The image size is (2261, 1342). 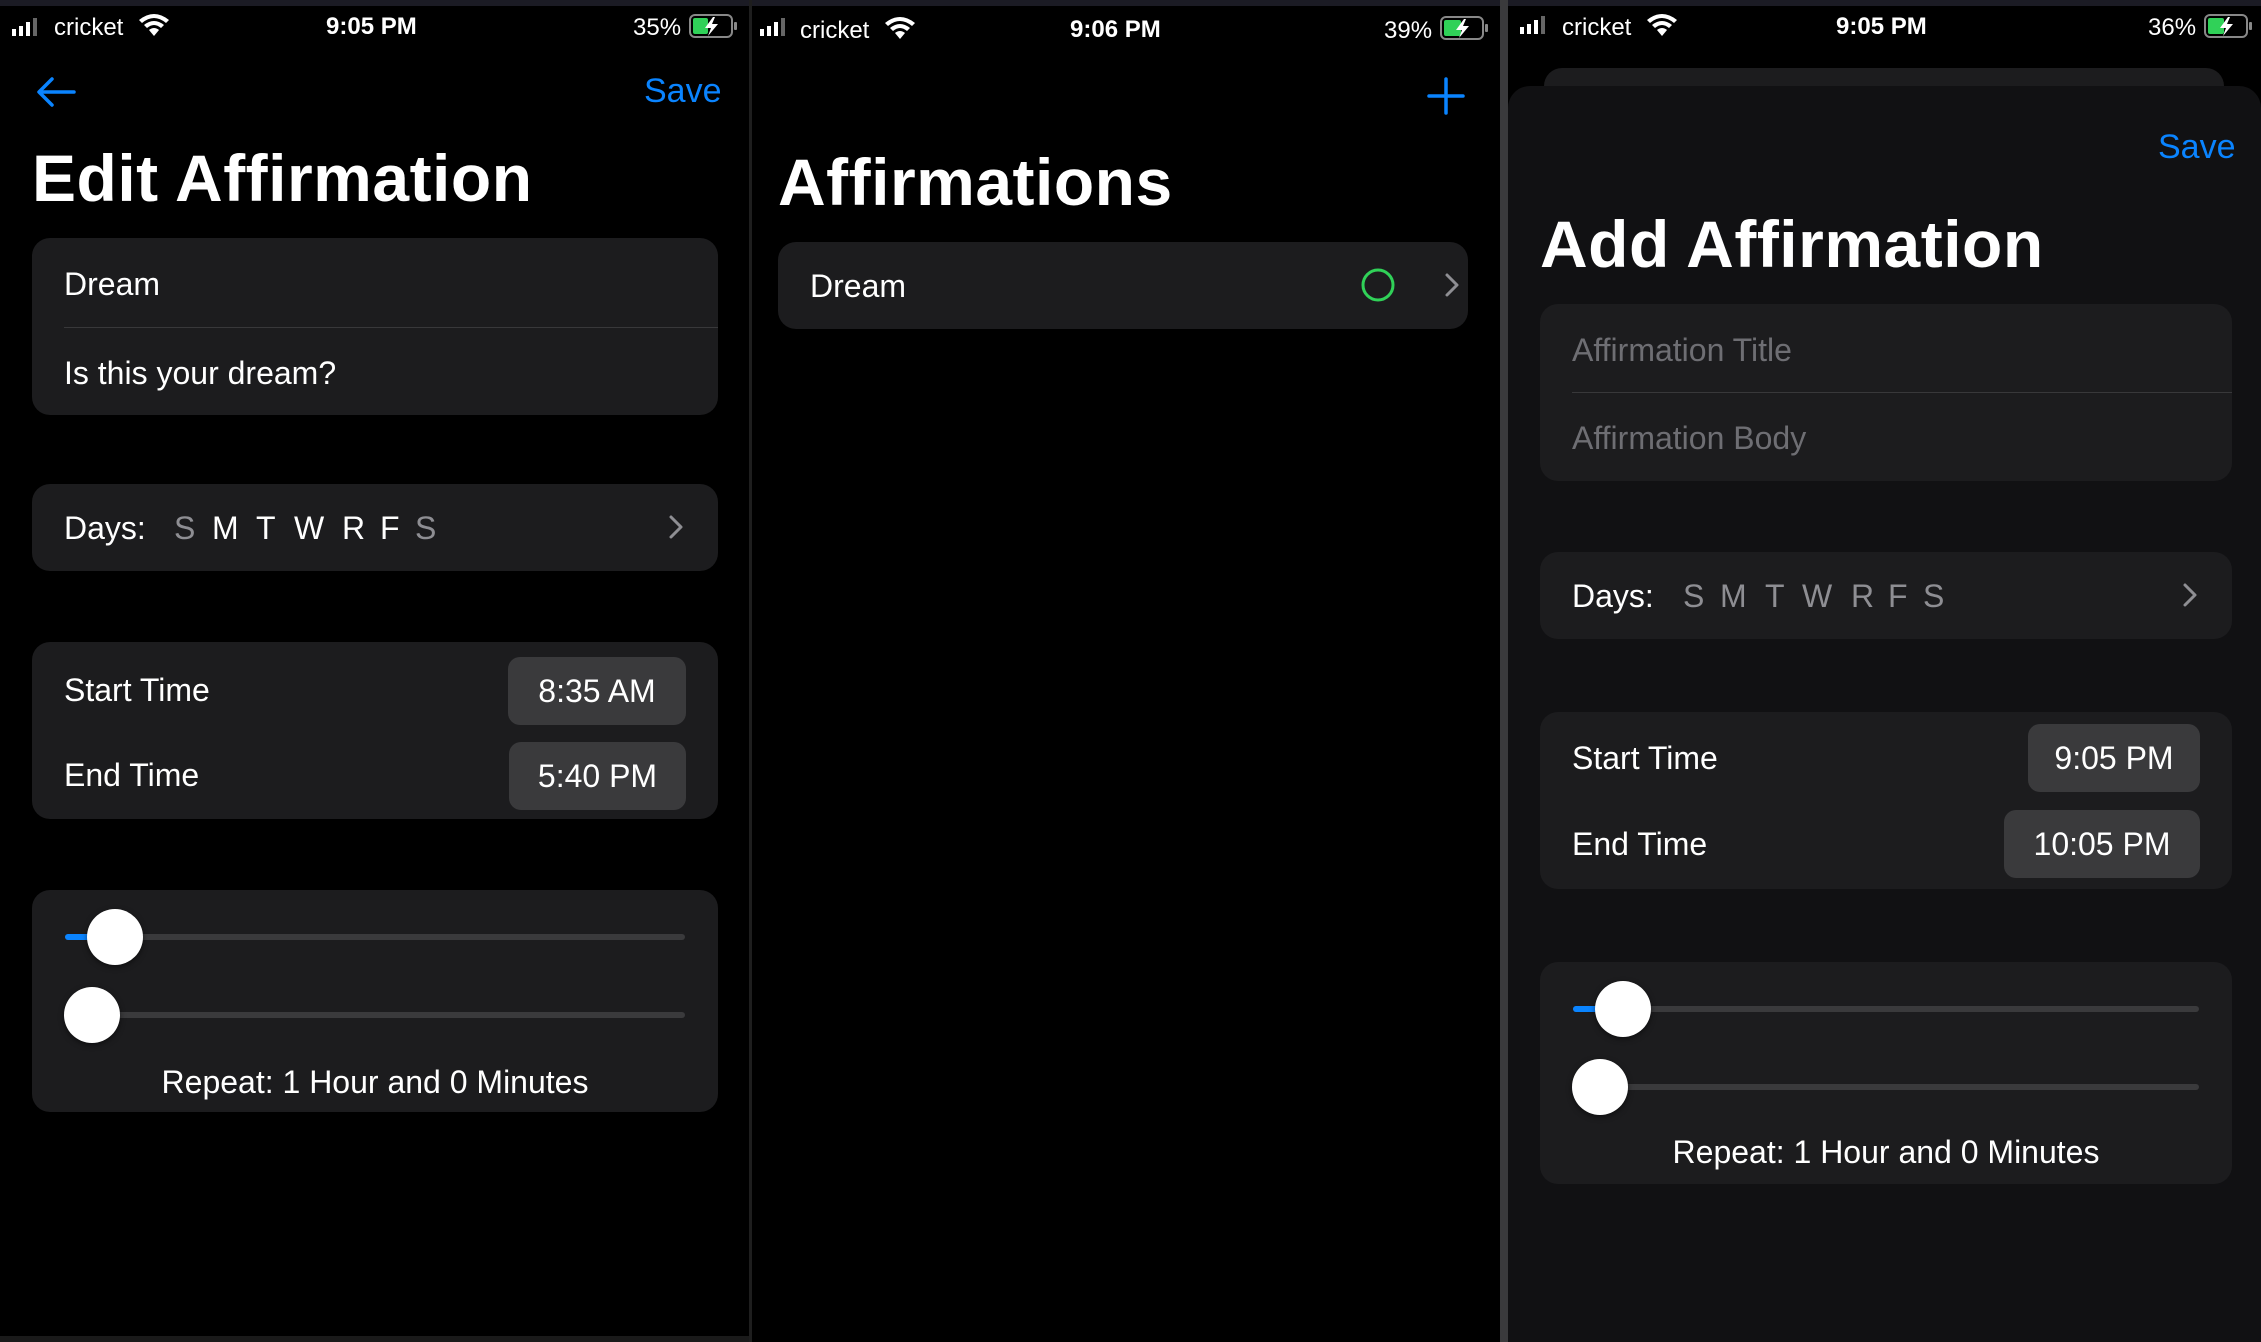 I want to click on plus-icon, so click(x=1446, y=96).